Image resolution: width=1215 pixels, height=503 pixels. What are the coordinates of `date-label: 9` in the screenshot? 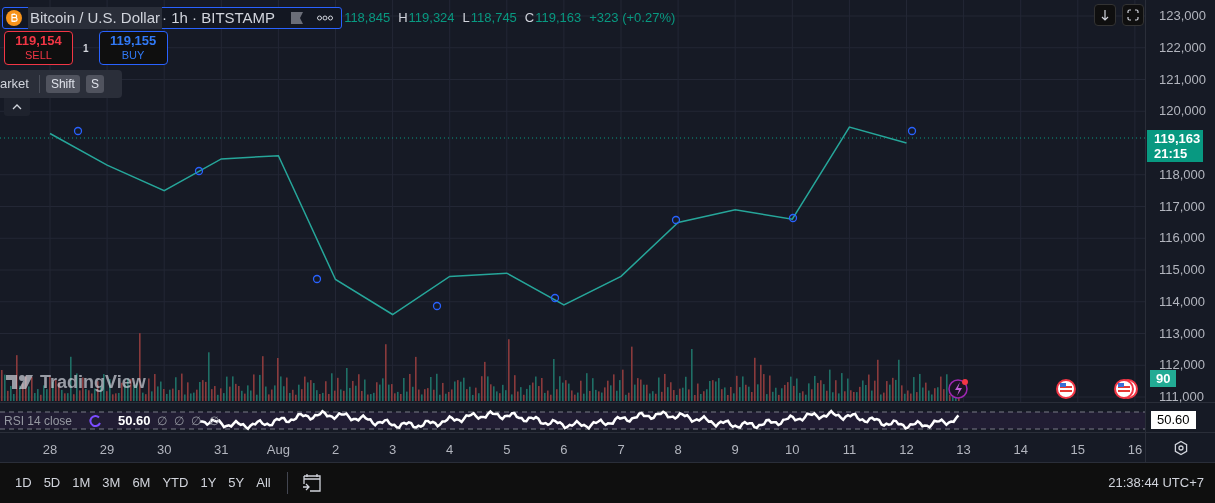 It's located at (735, 450).